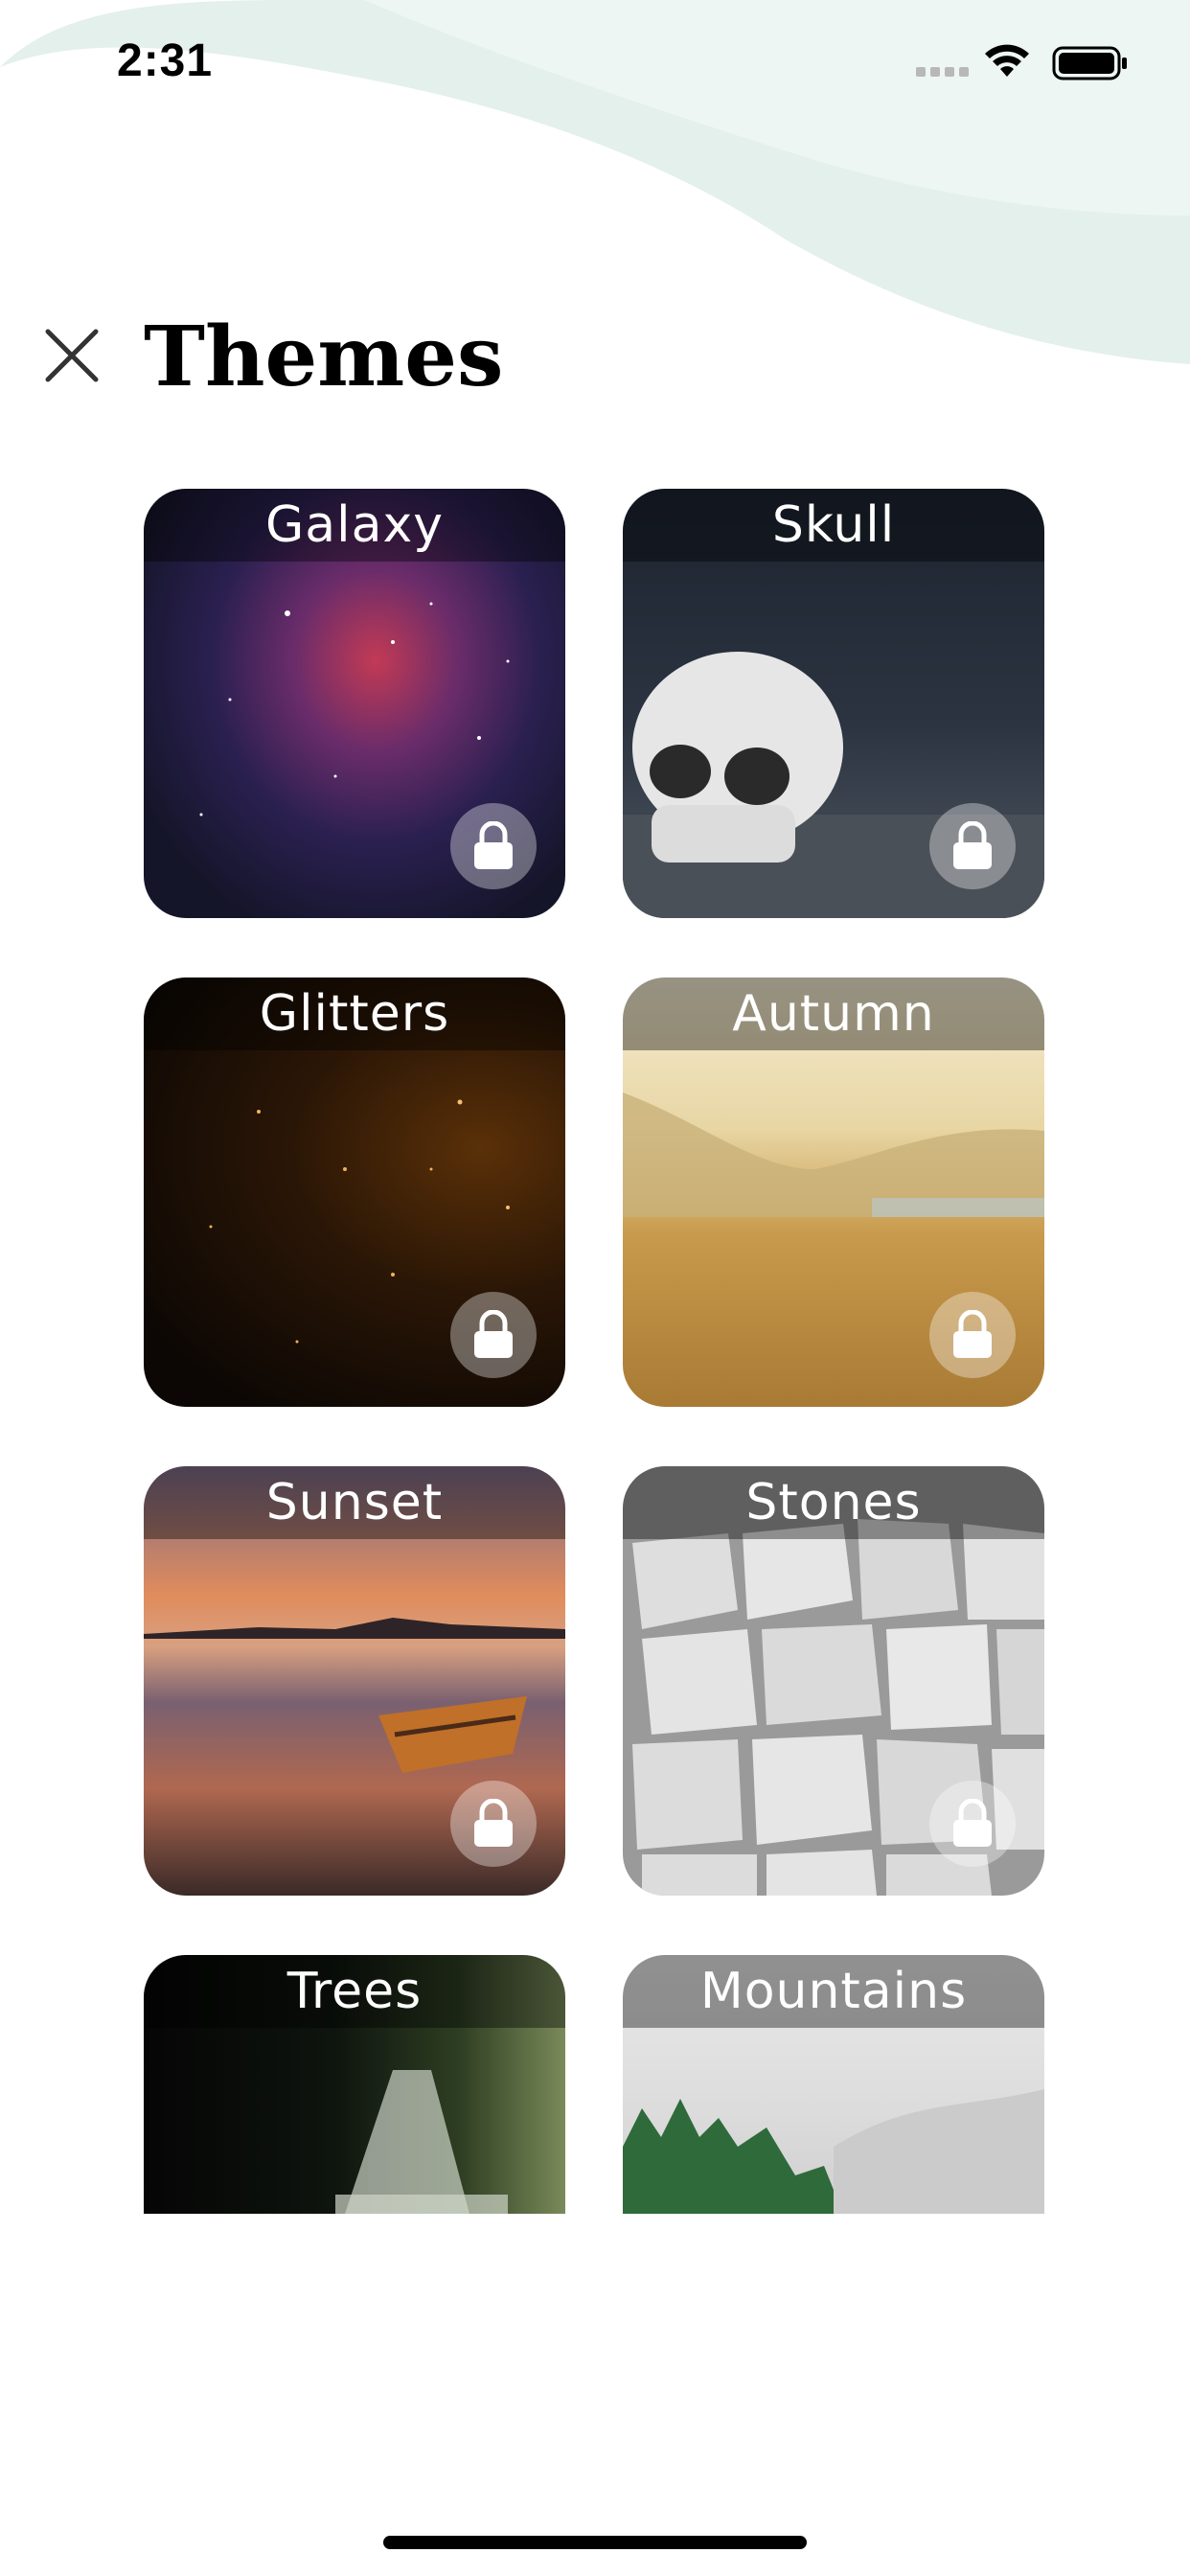 Image resolution: width=1190 pixels, height=2576 pixels. Describe the element at coordinates (834, 1681) in the screenshot. I see `theme-tile-stones: Stones` at that location.